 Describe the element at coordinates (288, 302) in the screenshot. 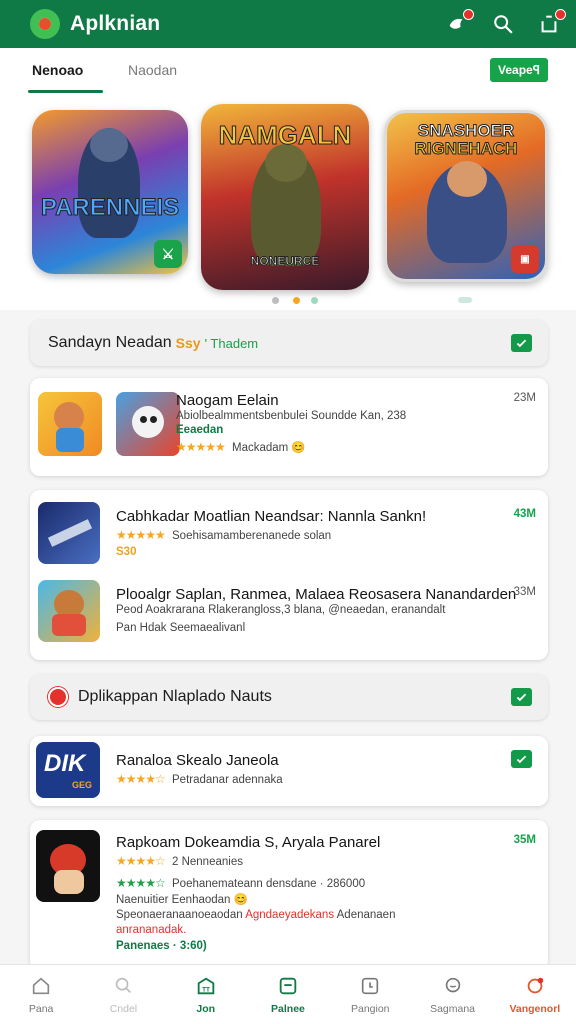

I see `carousel-dots` at that location.